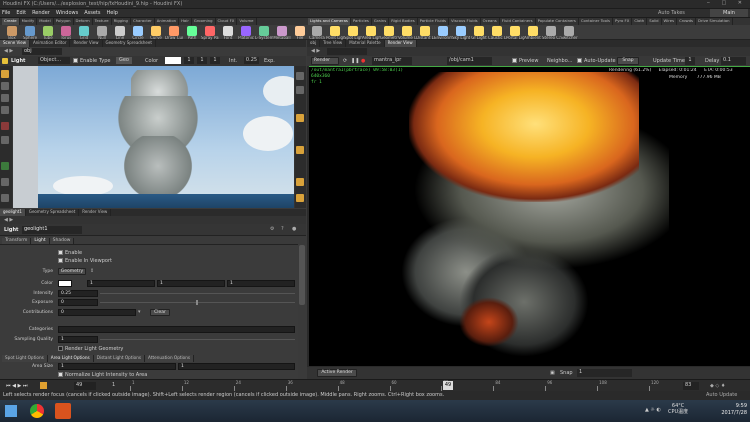 This screenshot has height=422, width=750. What do you see at coordinates (227, 21) in the screenshot?
I see `shelf-tab: Cloud FX` at bounding box center [227, 21].